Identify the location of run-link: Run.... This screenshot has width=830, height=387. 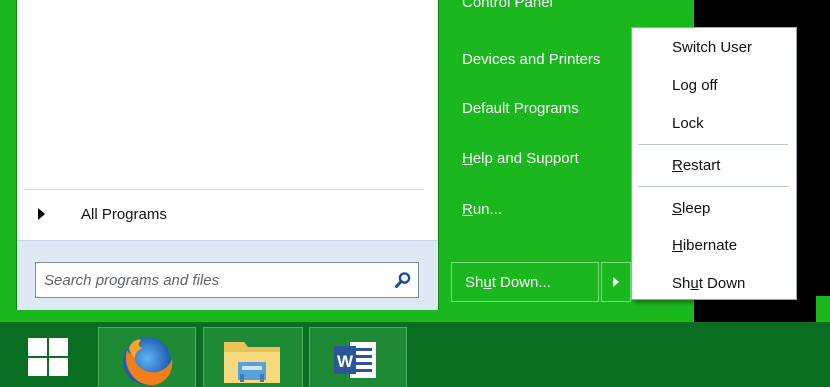
(482, 209).